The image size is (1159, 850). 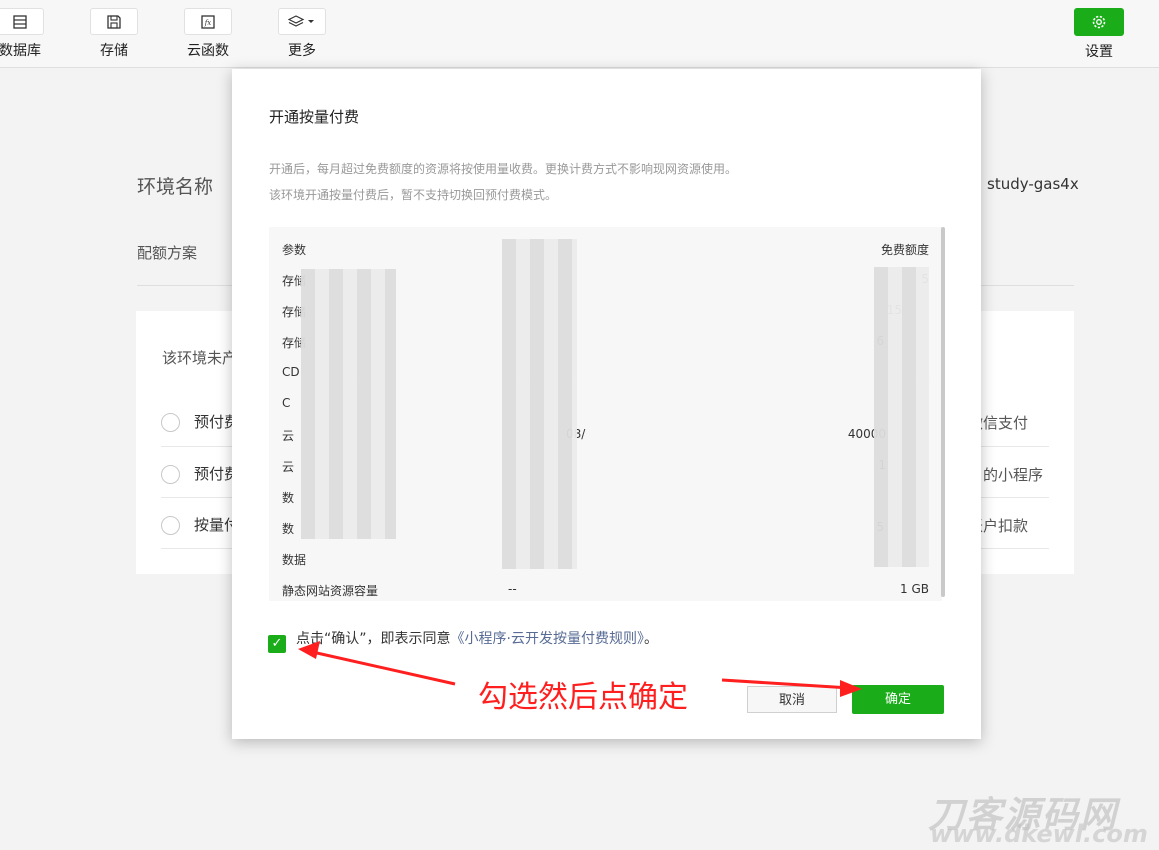 I want to click on arrow-to-confirm, so click(x=786, y=684).